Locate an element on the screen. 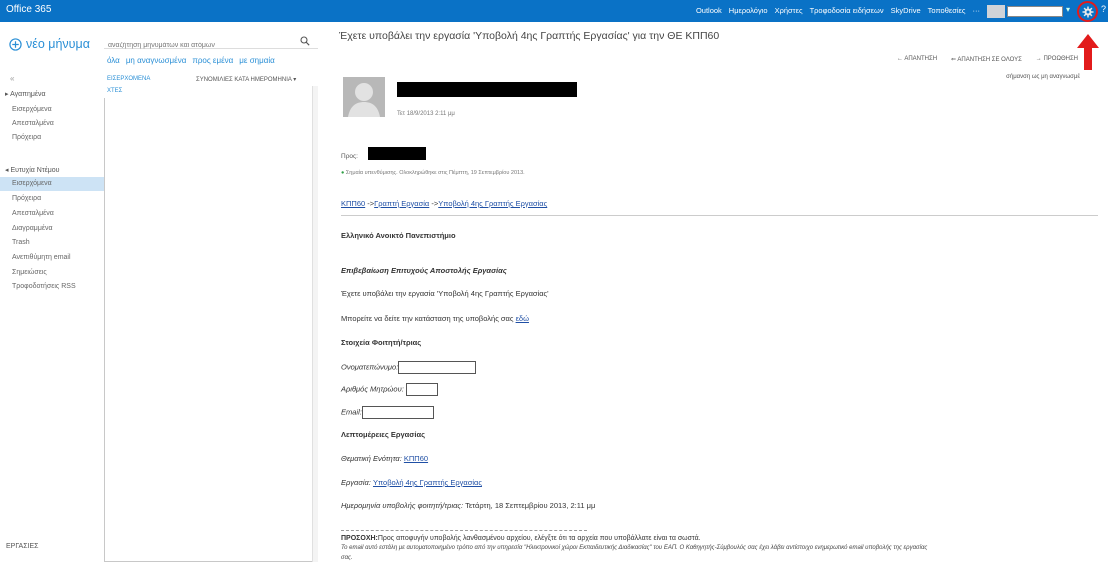  user-name-field is located at coordinates (1035, 11).